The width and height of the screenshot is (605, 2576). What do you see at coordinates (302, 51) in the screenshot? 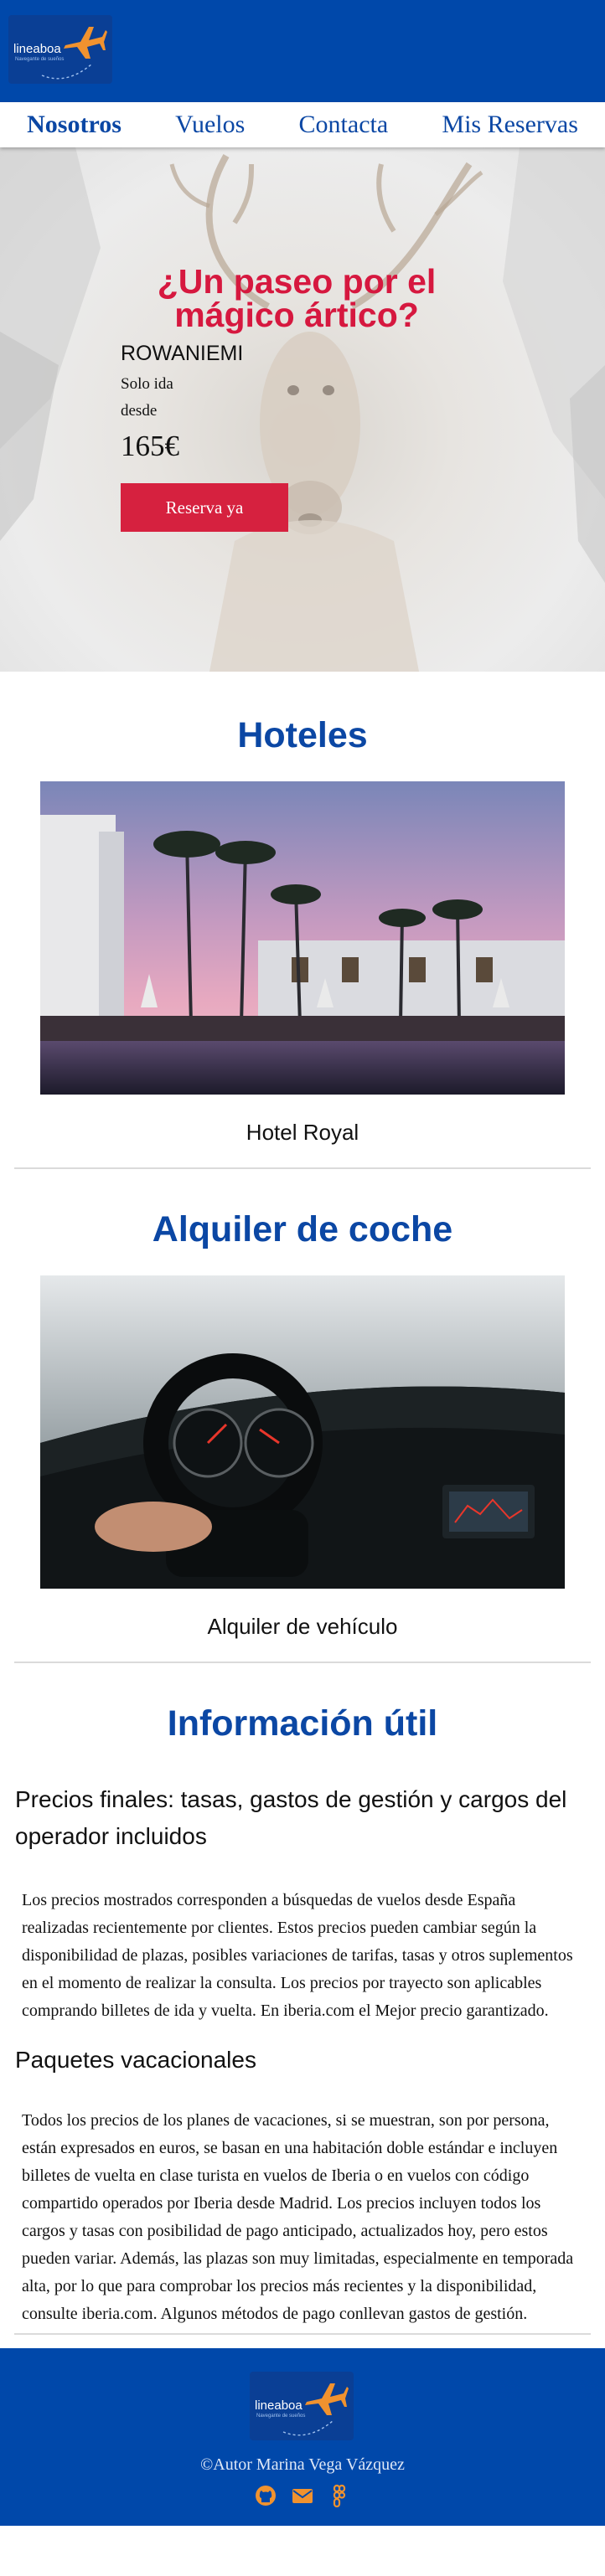
I see `site-header: lineaboa Navegante de sueños` at bounding box center [302, 51].